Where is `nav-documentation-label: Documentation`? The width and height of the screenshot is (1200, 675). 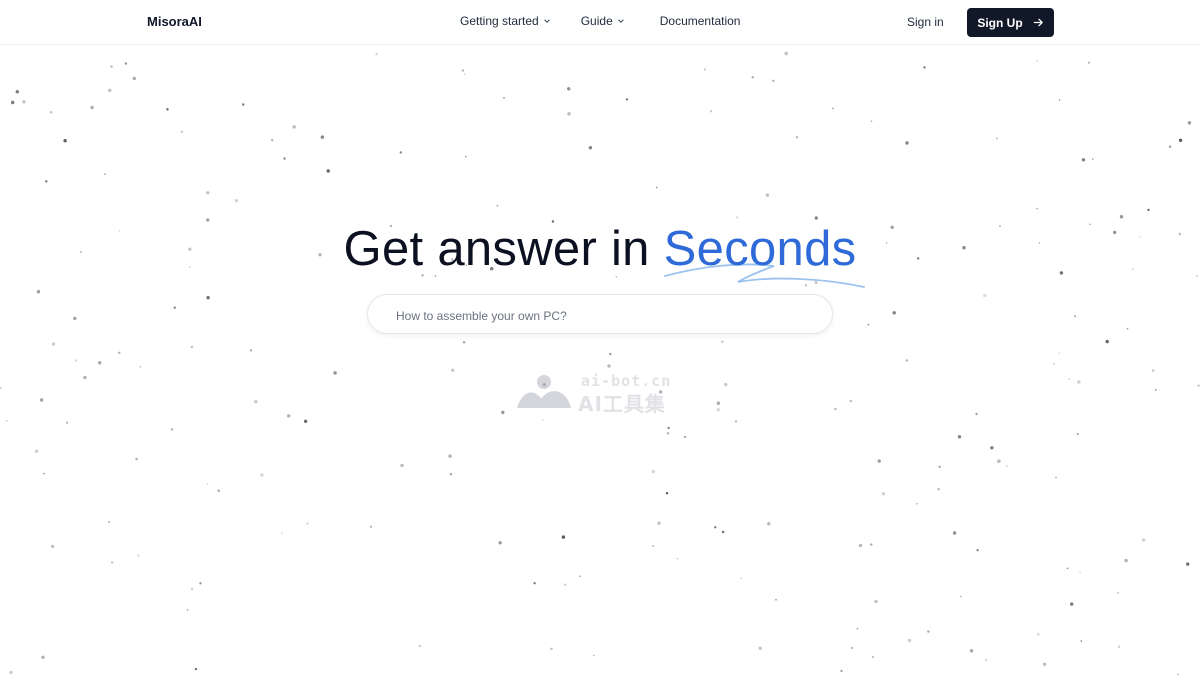
nav-documentation-label: Documentation is located at coordinates (700, 21).